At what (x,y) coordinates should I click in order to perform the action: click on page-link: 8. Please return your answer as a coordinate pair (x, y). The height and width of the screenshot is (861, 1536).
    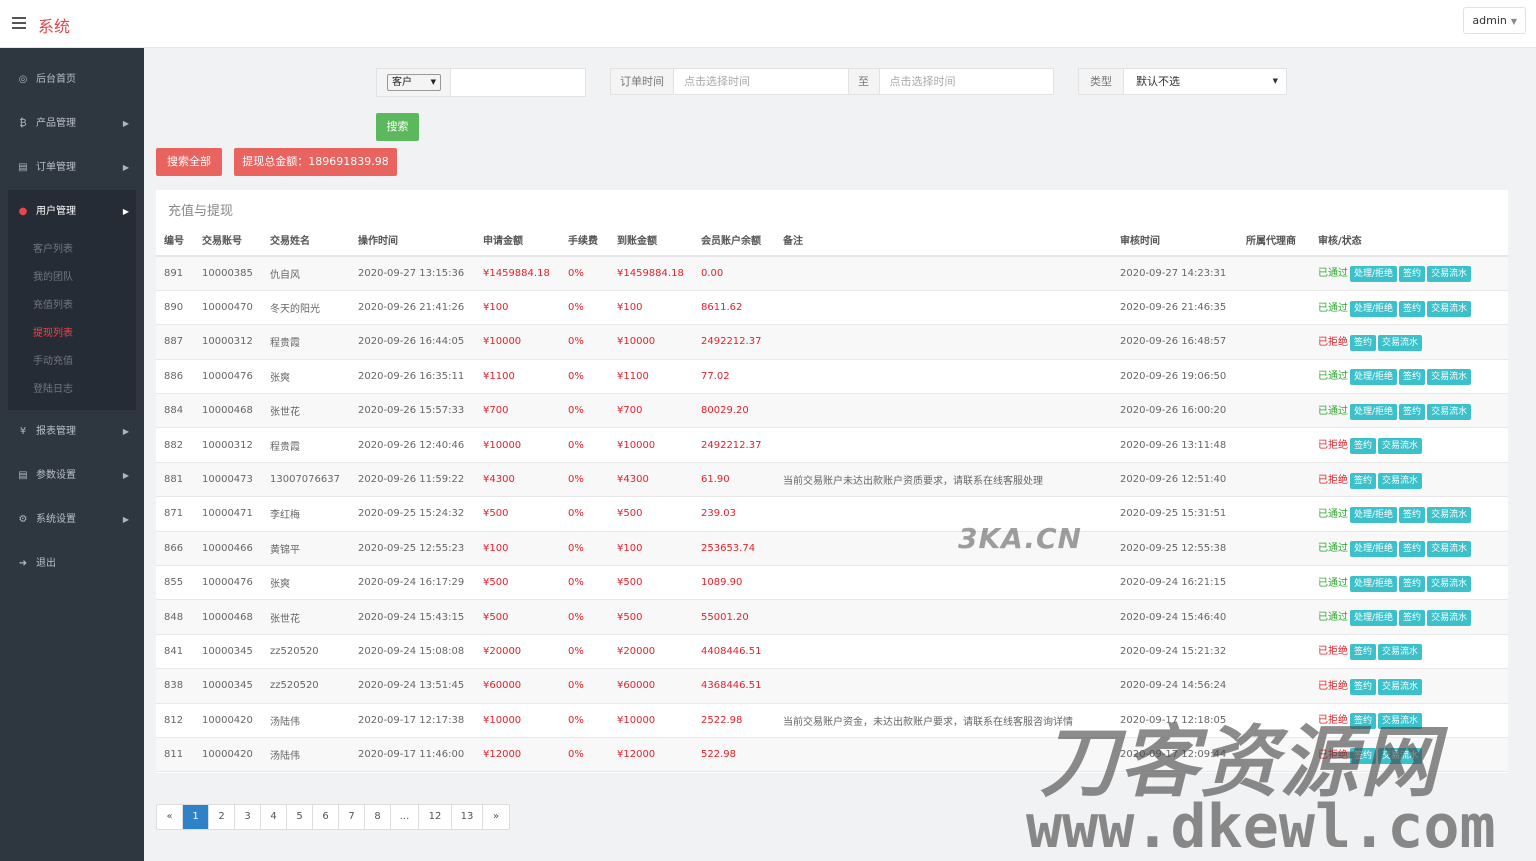
    Looking at the image, I should click on (378, 817).